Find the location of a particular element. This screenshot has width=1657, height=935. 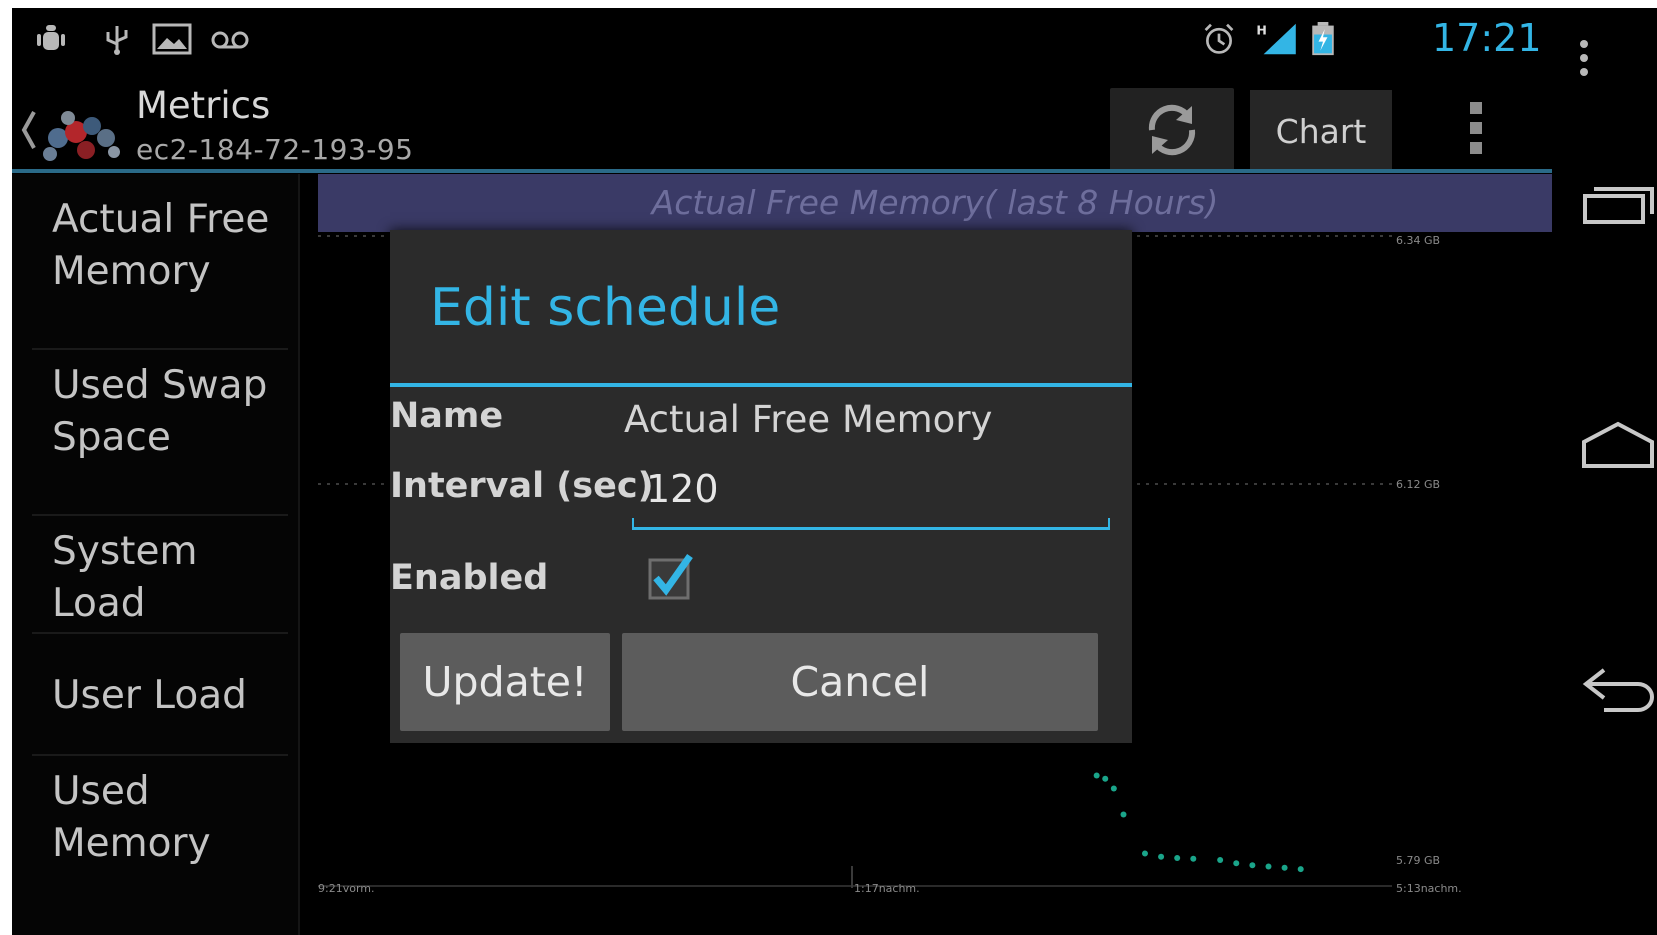

chart-title: Actual Free Memory( last 8 Hours) is located at coordinates (935, 202).